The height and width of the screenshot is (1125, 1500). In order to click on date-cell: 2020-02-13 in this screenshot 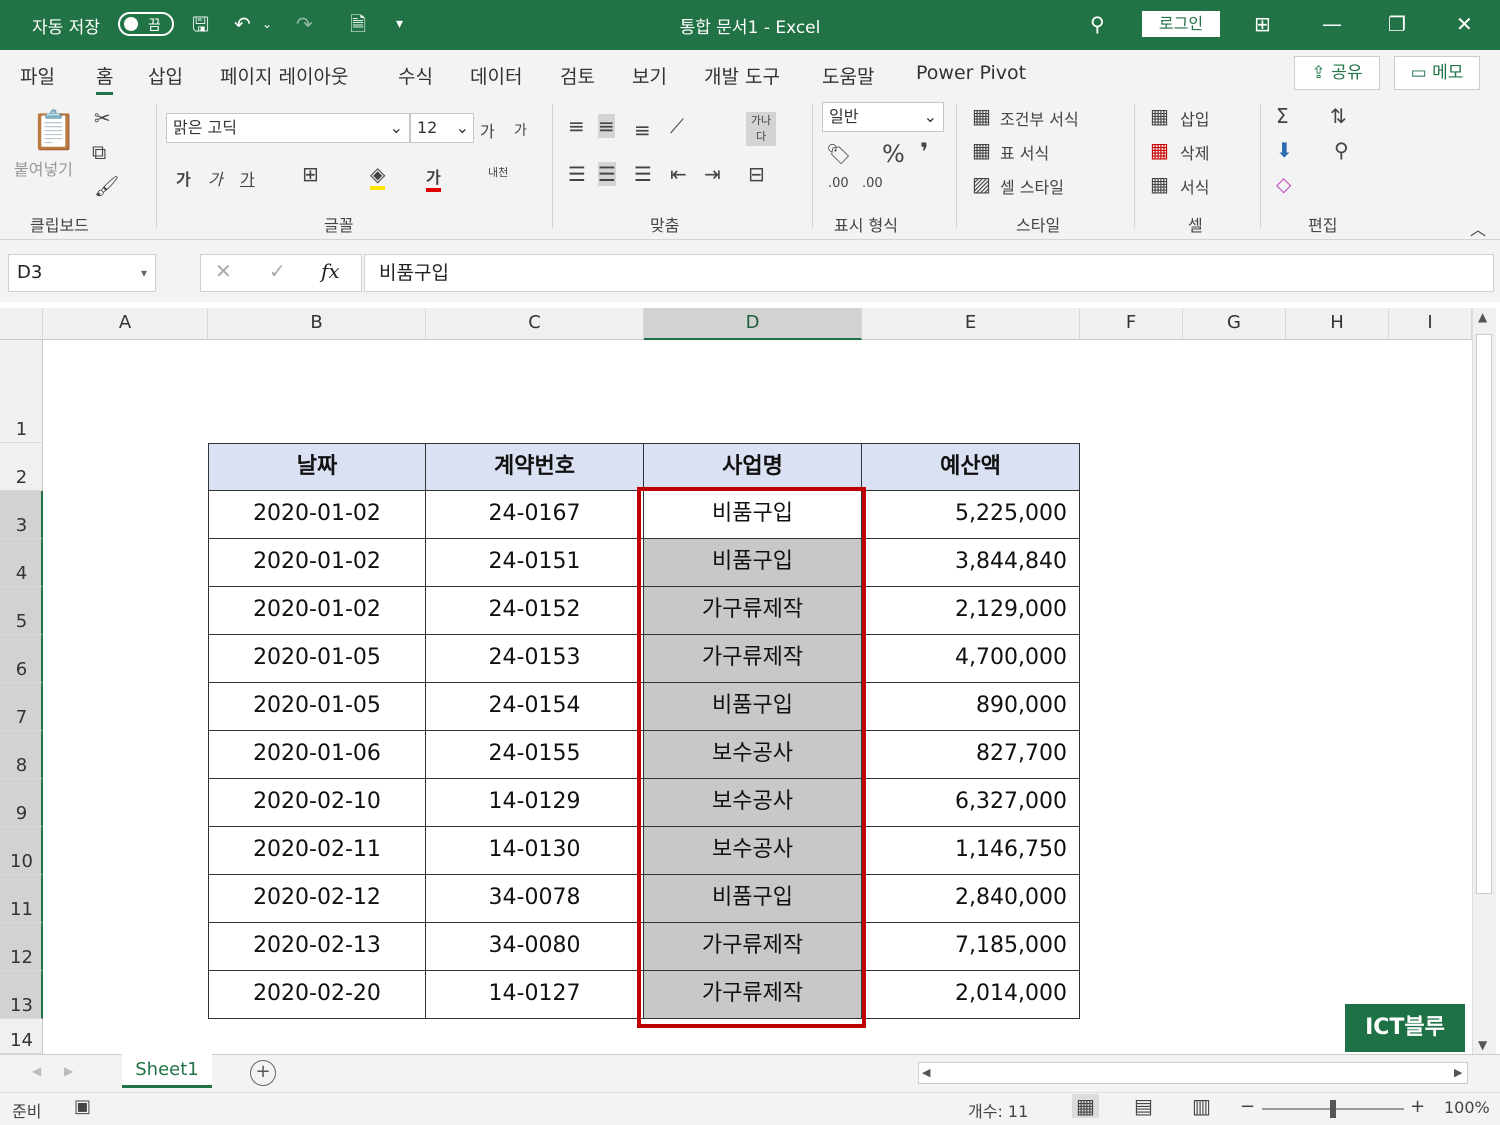, I will do `click(317, 947)`.